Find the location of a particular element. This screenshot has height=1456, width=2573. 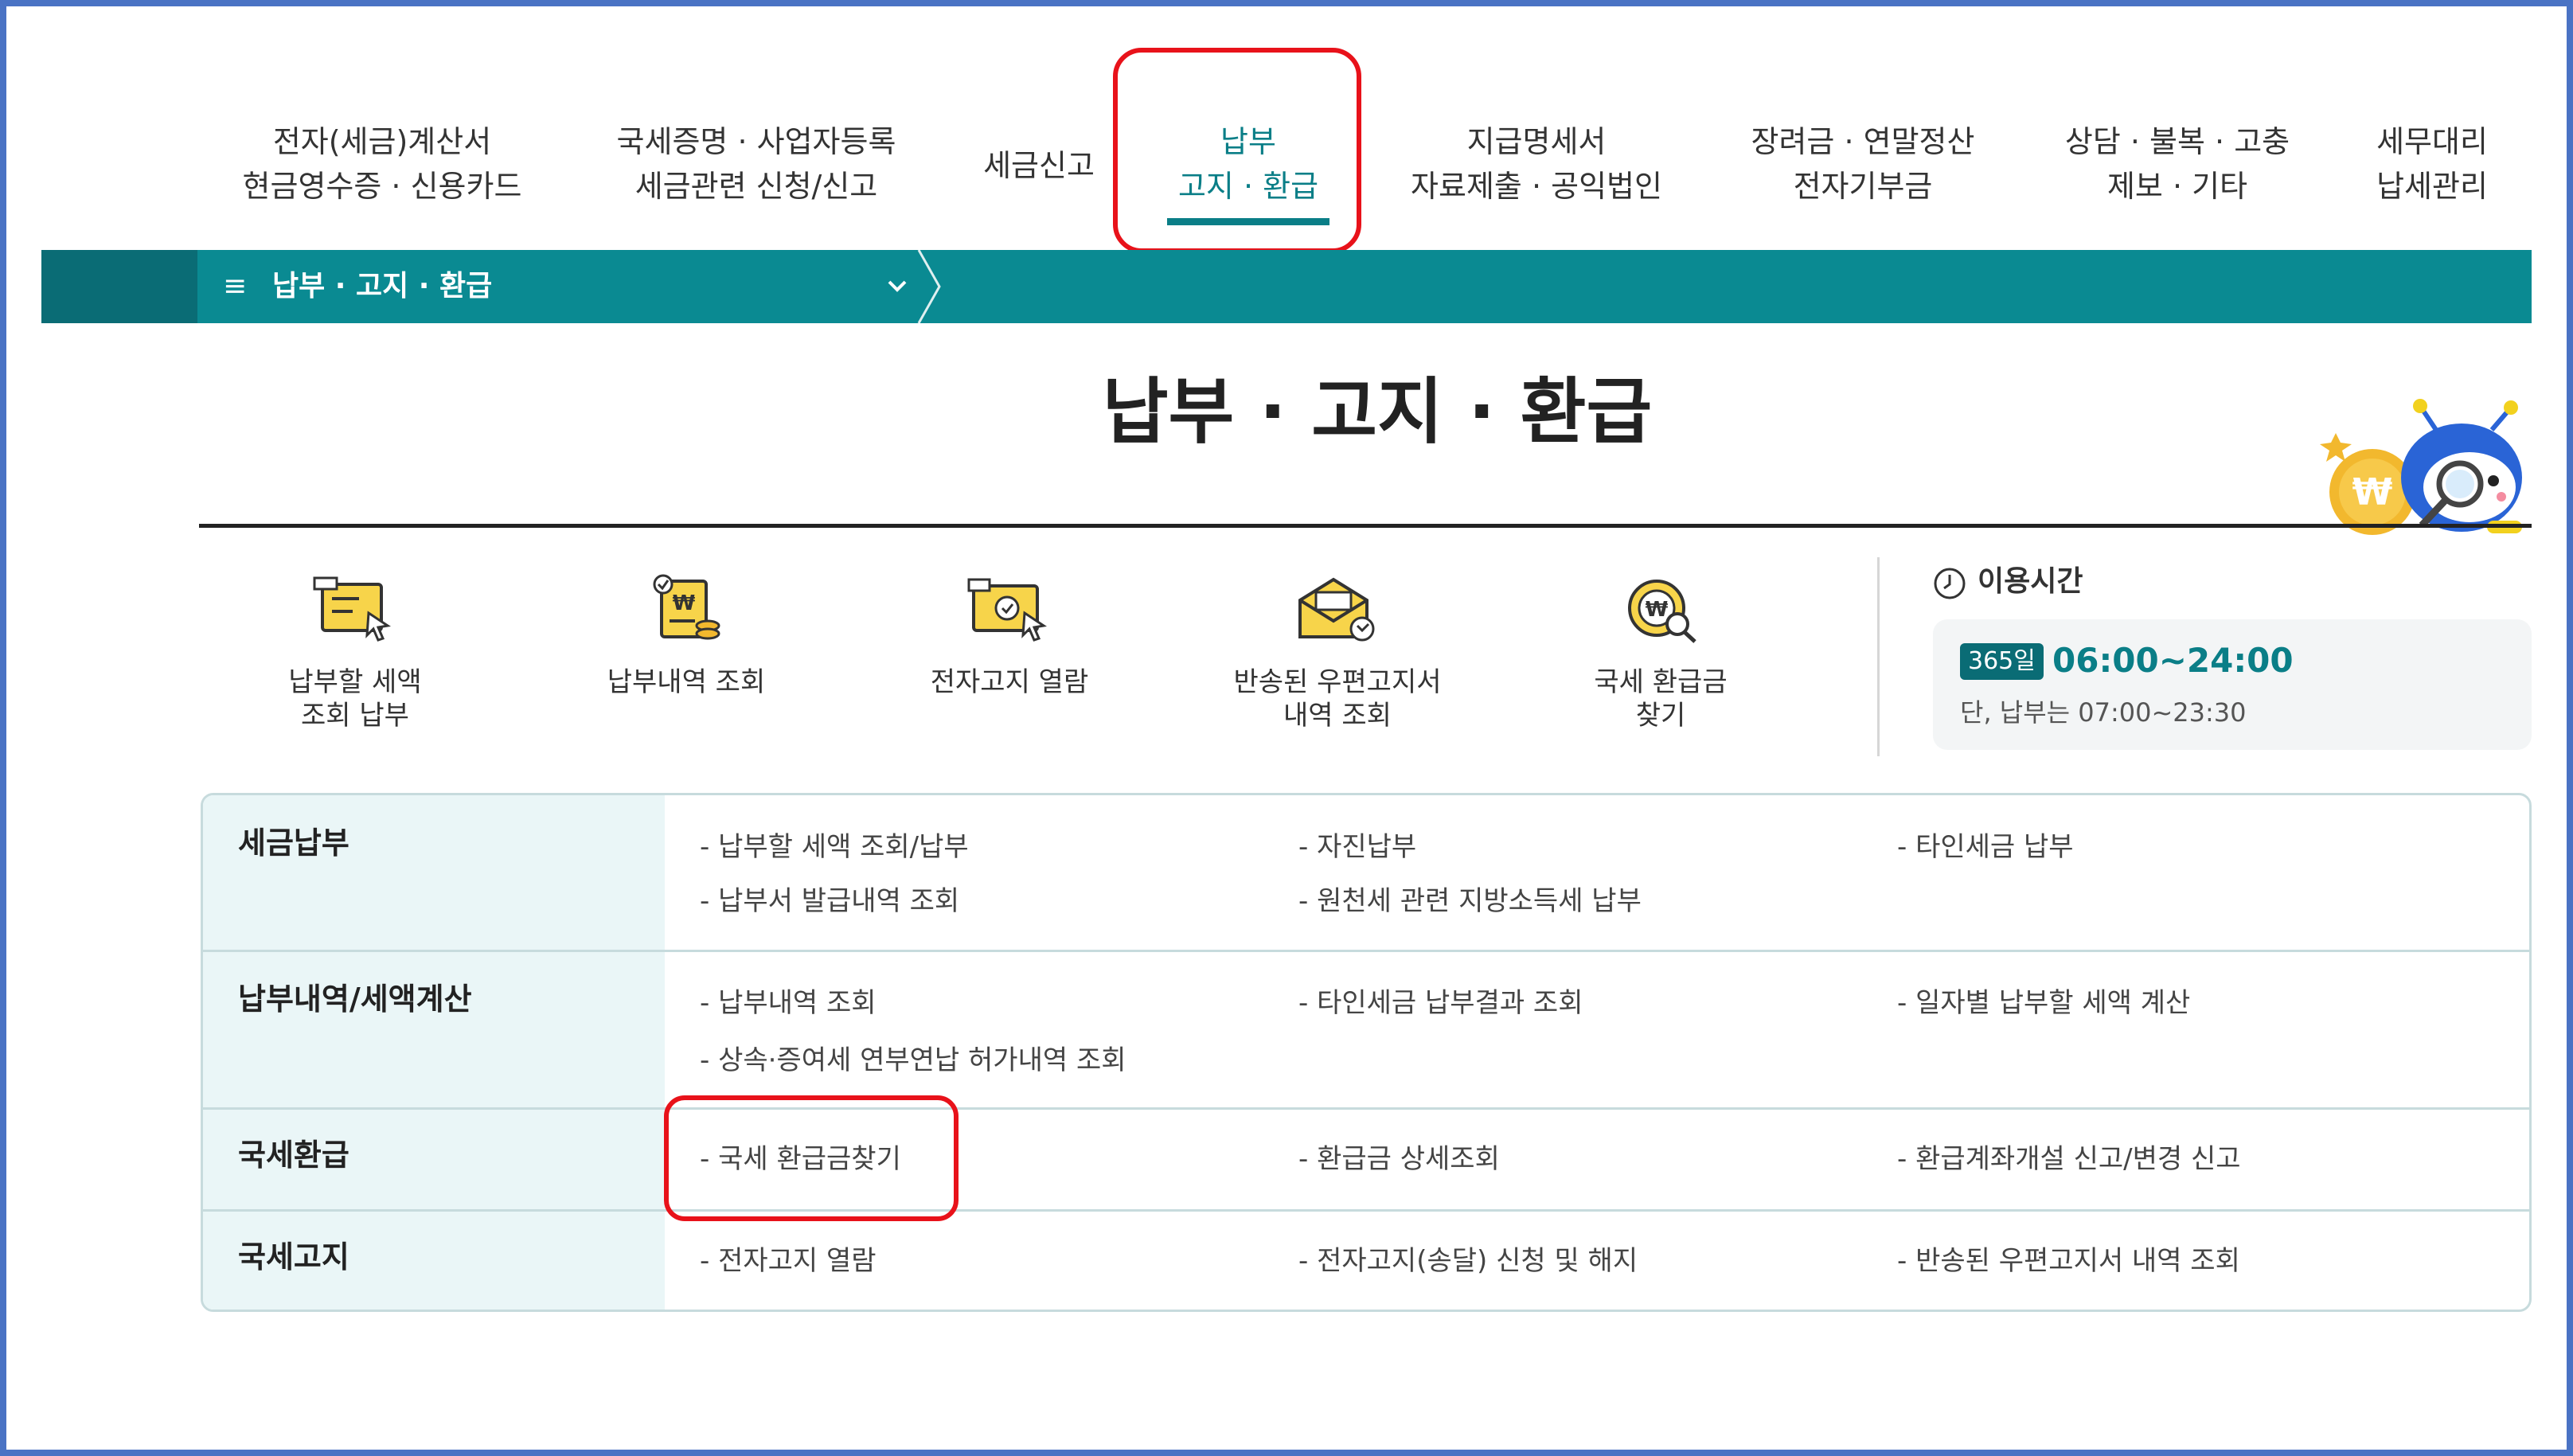

link-returned-mail-history: - 반송된 우편고지서 내역 조회 is located at coordinates (2068, 1261).